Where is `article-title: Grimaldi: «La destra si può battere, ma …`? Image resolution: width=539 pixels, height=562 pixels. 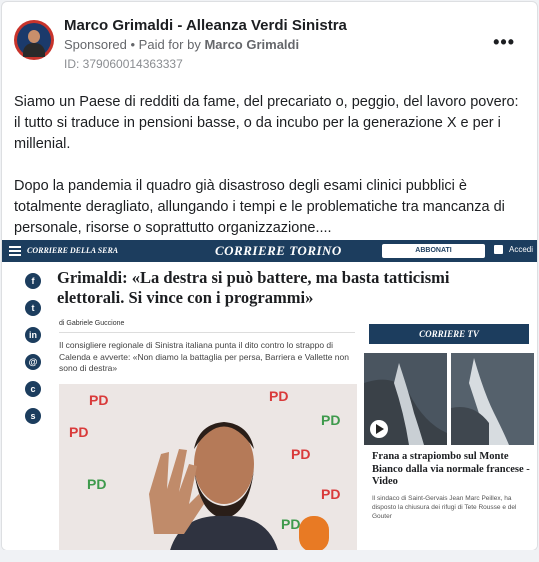
article-title: Grimaldi: «La destra si può battere, ma … is located at coordinates (253, 287).